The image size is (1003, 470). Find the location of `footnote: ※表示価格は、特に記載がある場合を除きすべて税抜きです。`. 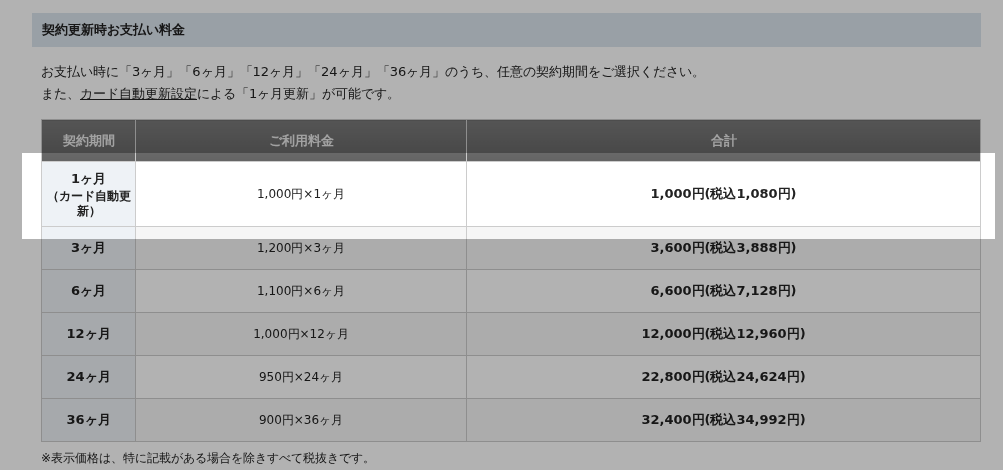

footnote: ※表示価格は、特に記載がある場合を除きすべて税抜きです。 is located at coordinates (209, 458).